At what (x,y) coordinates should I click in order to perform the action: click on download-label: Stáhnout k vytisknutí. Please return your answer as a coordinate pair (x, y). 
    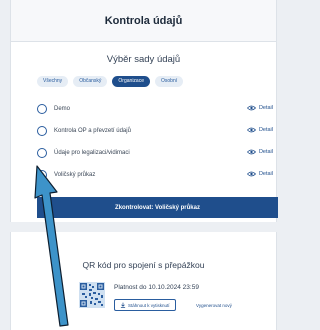
    Looking at the image, I should click on (149, 305).